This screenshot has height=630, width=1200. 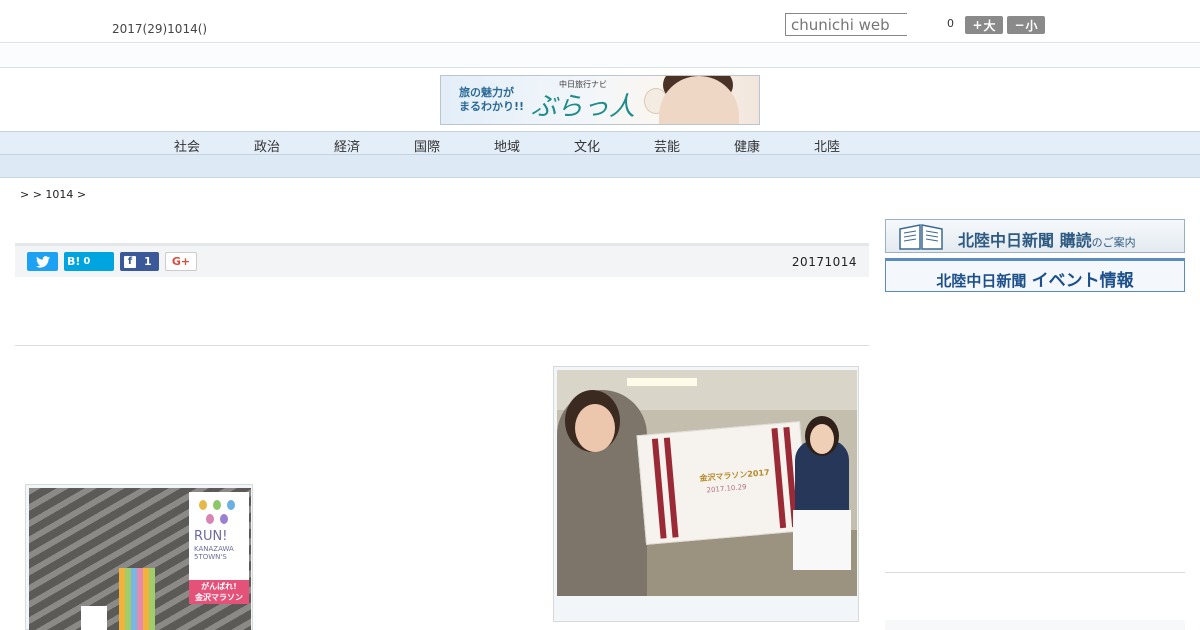 I want to click on open-book-icon, so click(x=921, y=237).